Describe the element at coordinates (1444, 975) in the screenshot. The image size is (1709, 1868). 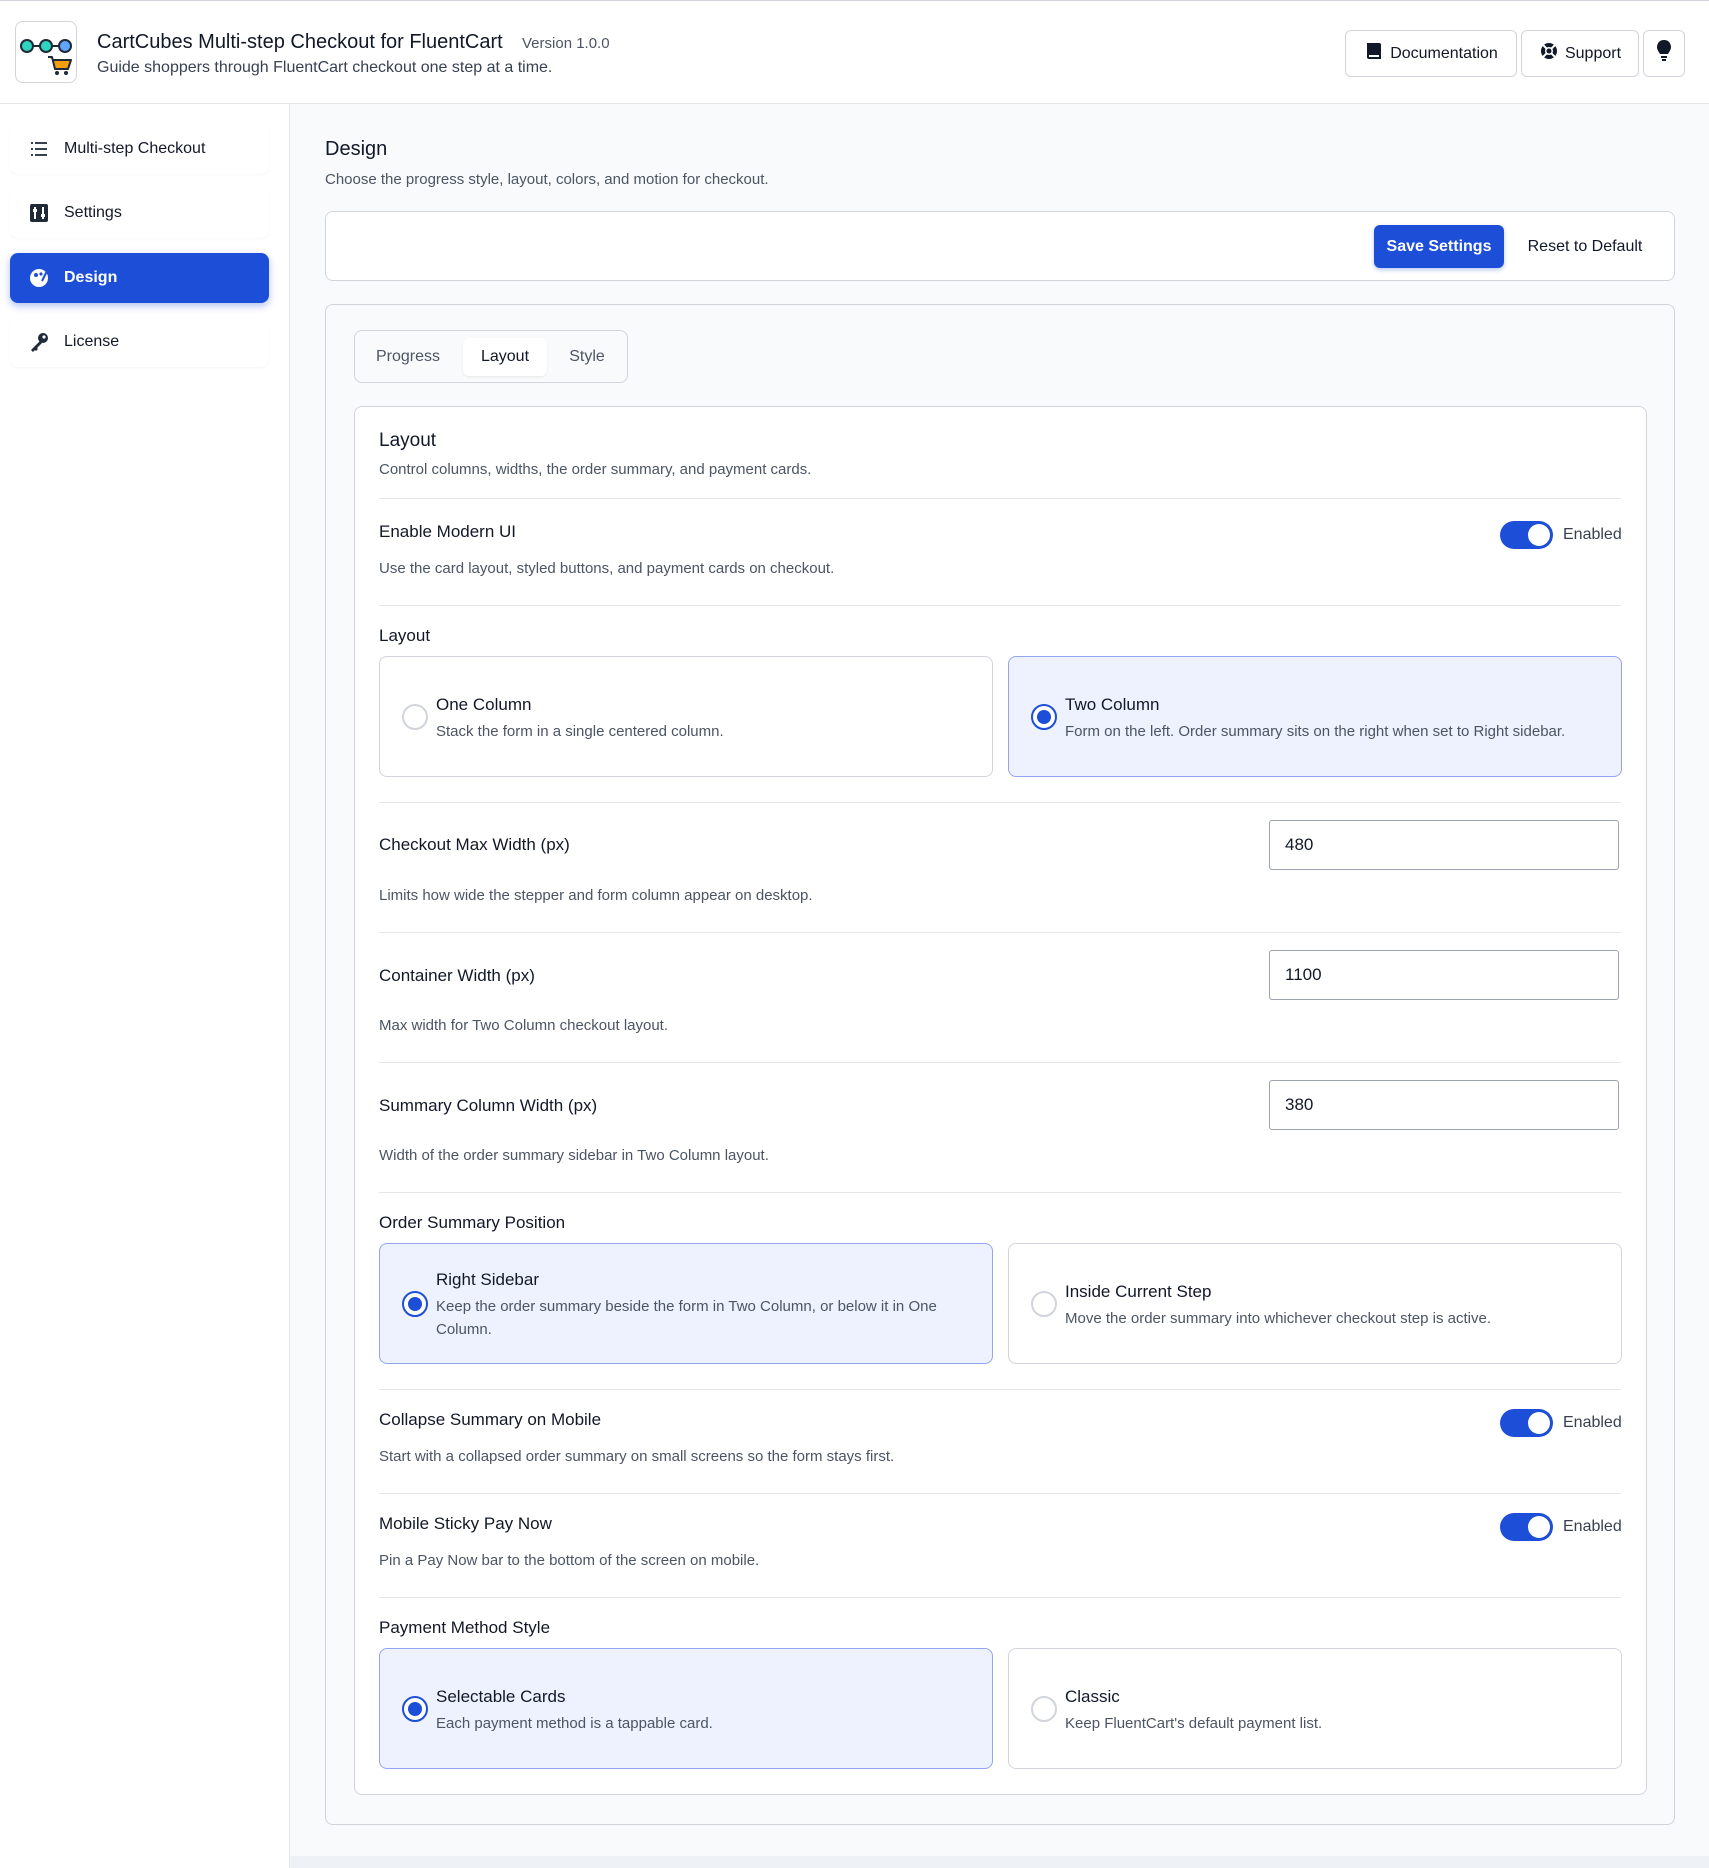
I see `container-width-input` at that location.